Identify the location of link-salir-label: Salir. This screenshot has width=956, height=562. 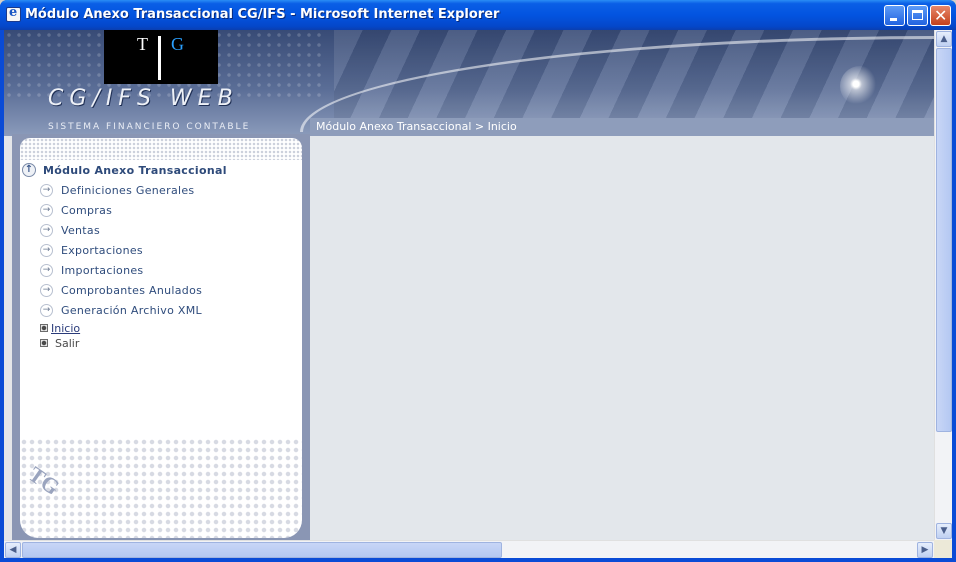
(67, 343).